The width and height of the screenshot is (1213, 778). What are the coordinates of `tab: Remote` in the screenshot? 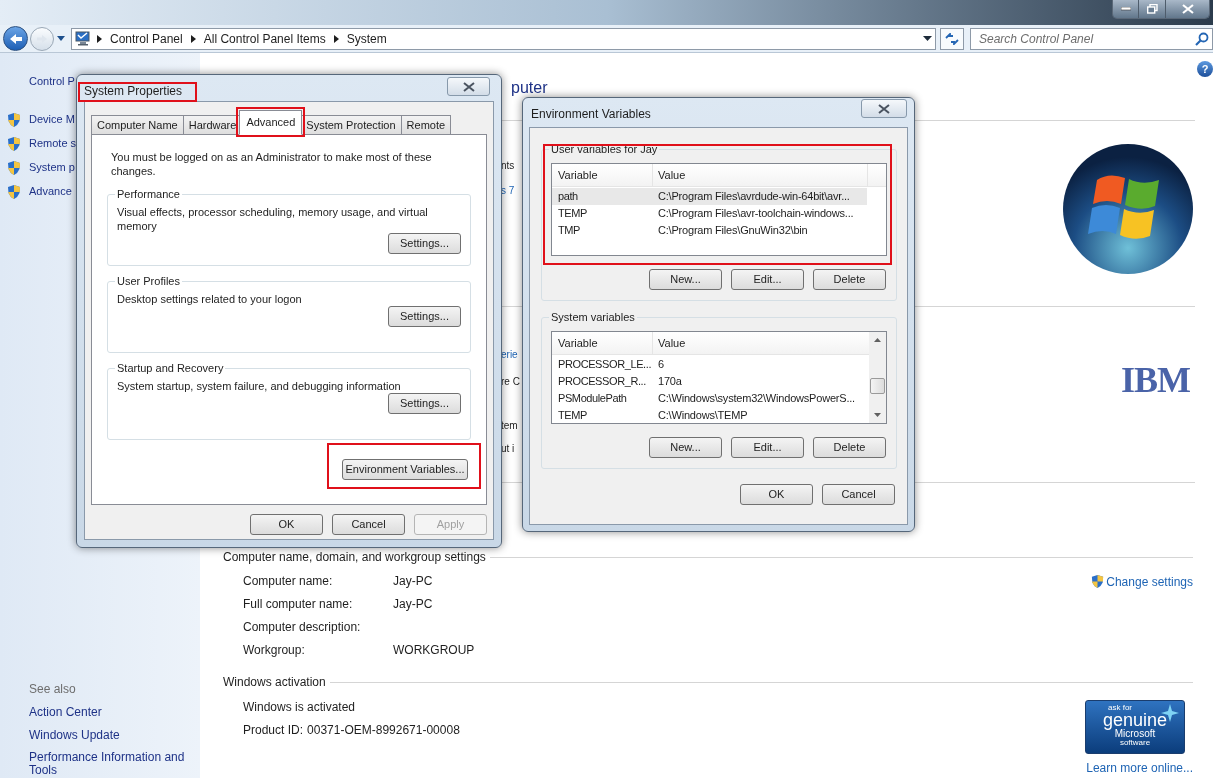 It's located at (426, 125).